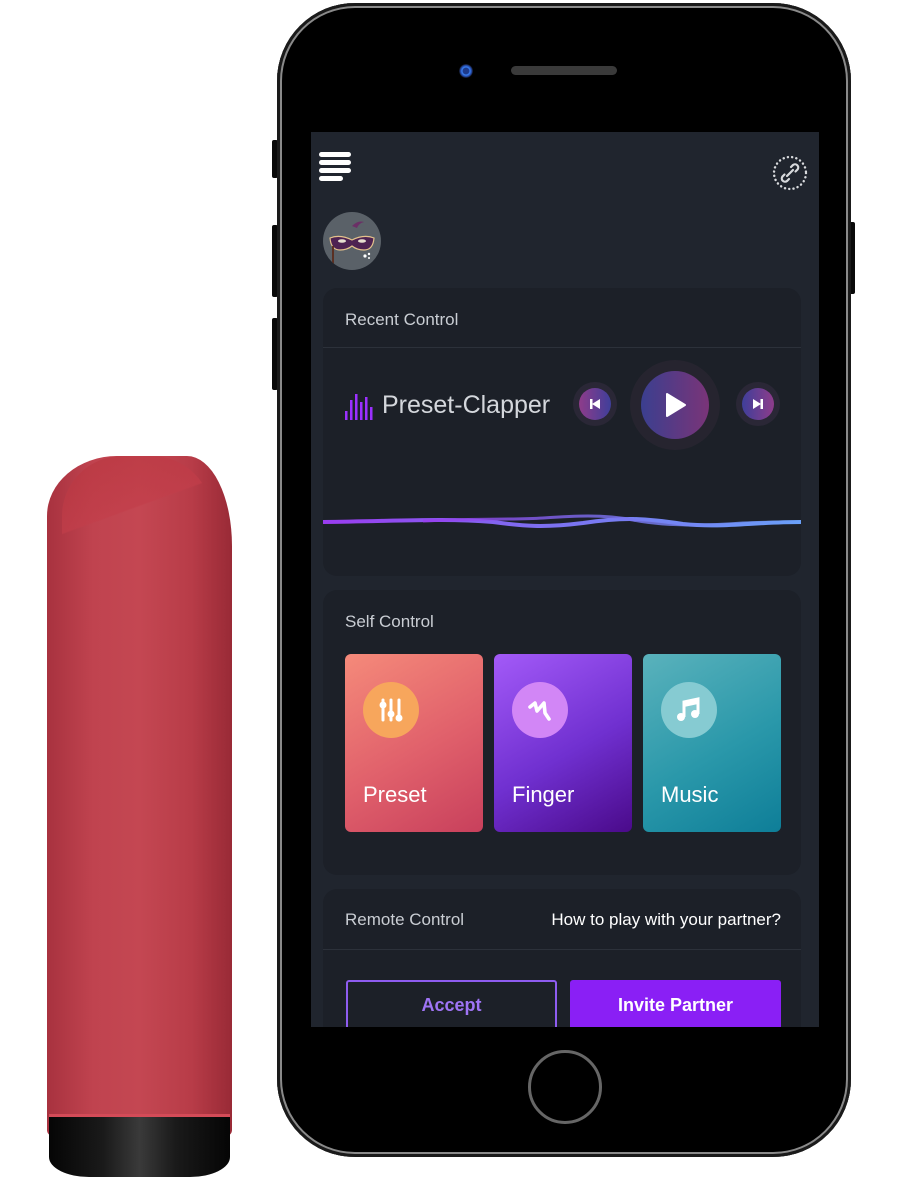 This screenshot has height=1200, width=900. I want to click on equalizer-bars-icon, so click(359, 407).